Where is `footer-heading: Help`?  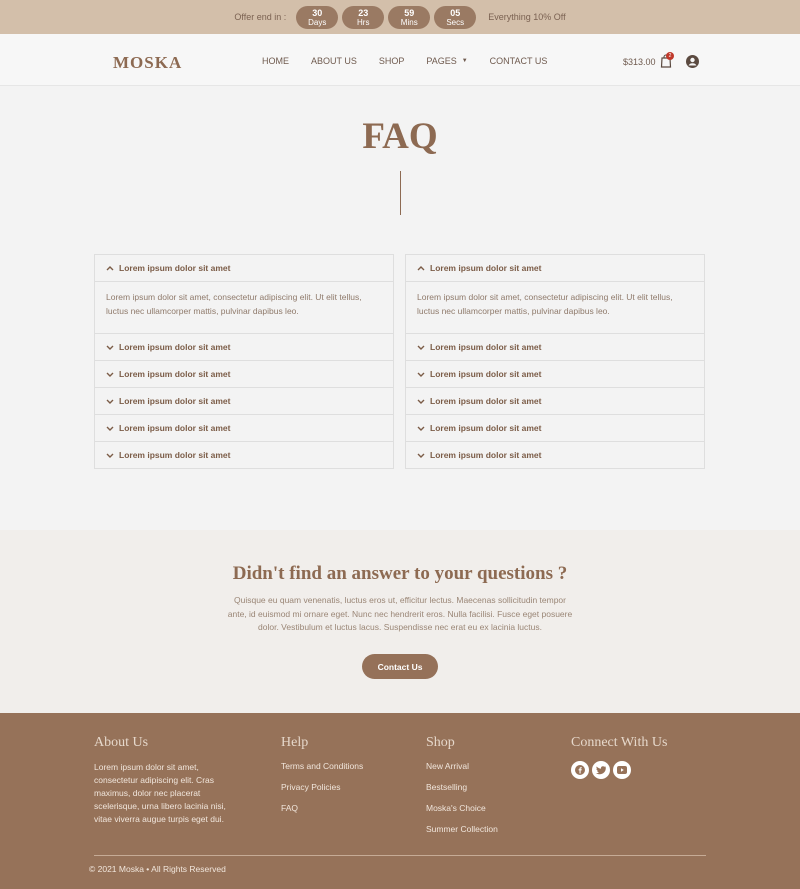 footer-heading: Help is located at coordinates (295, 742).